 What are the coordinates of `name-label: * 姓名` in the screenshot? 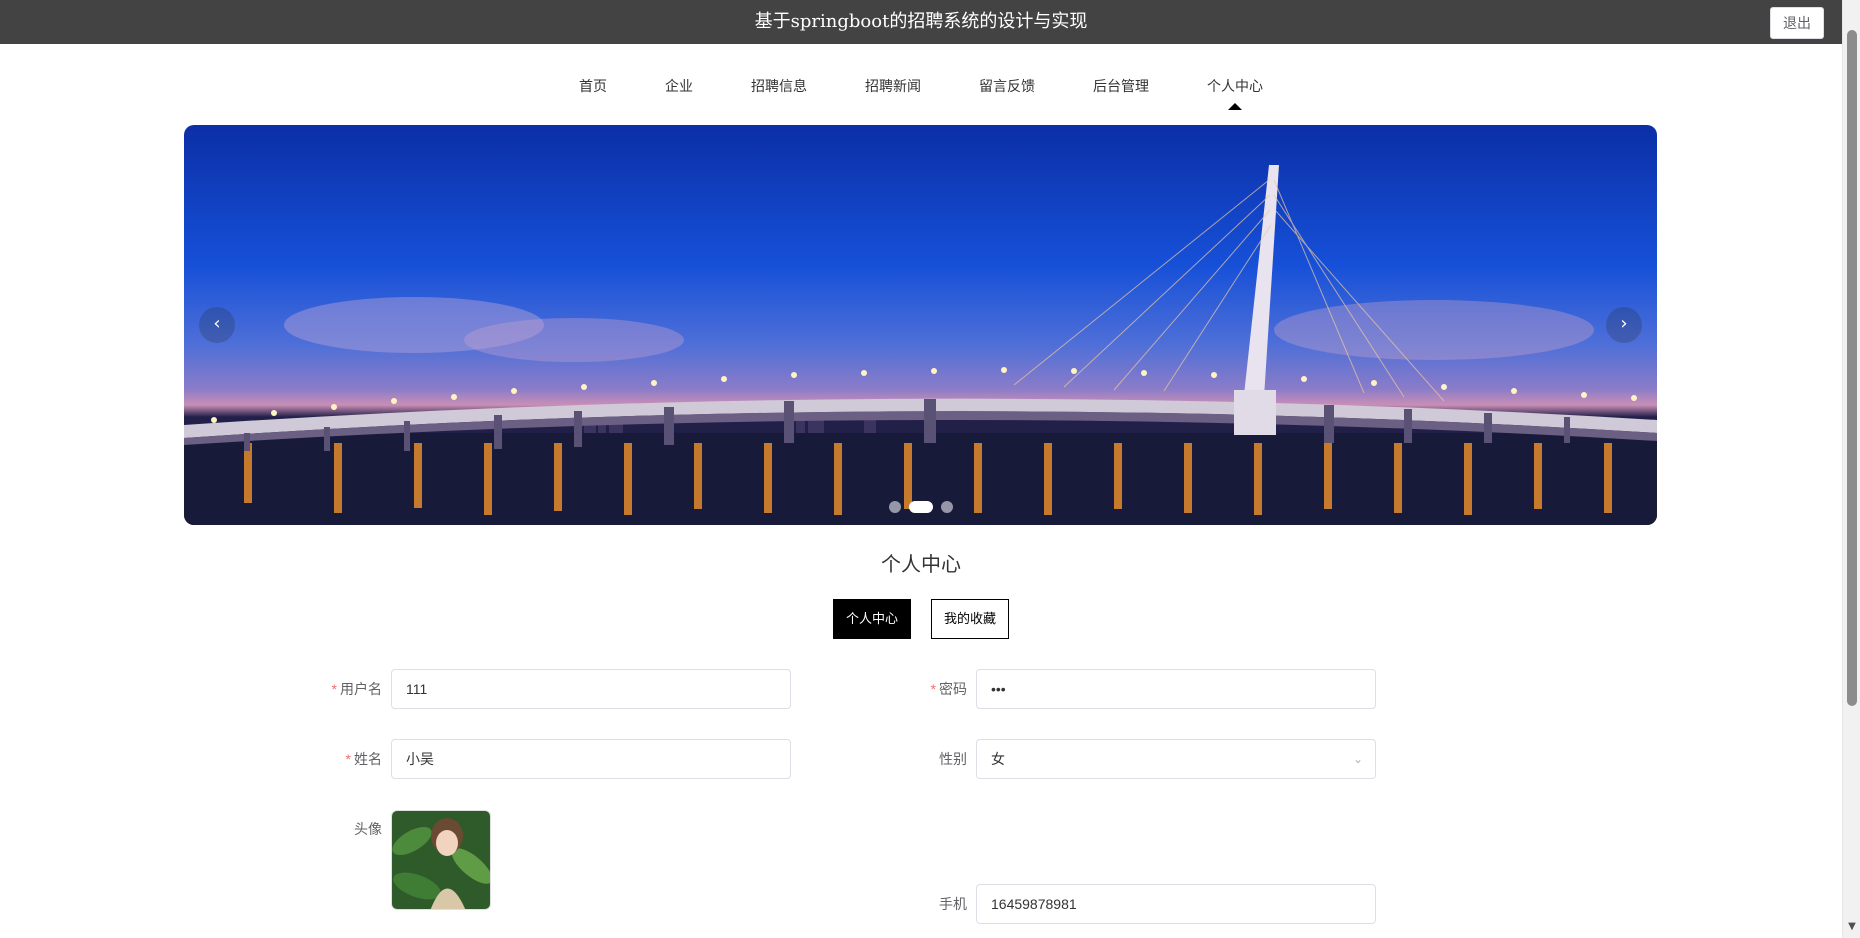 It's located at (363, 759).